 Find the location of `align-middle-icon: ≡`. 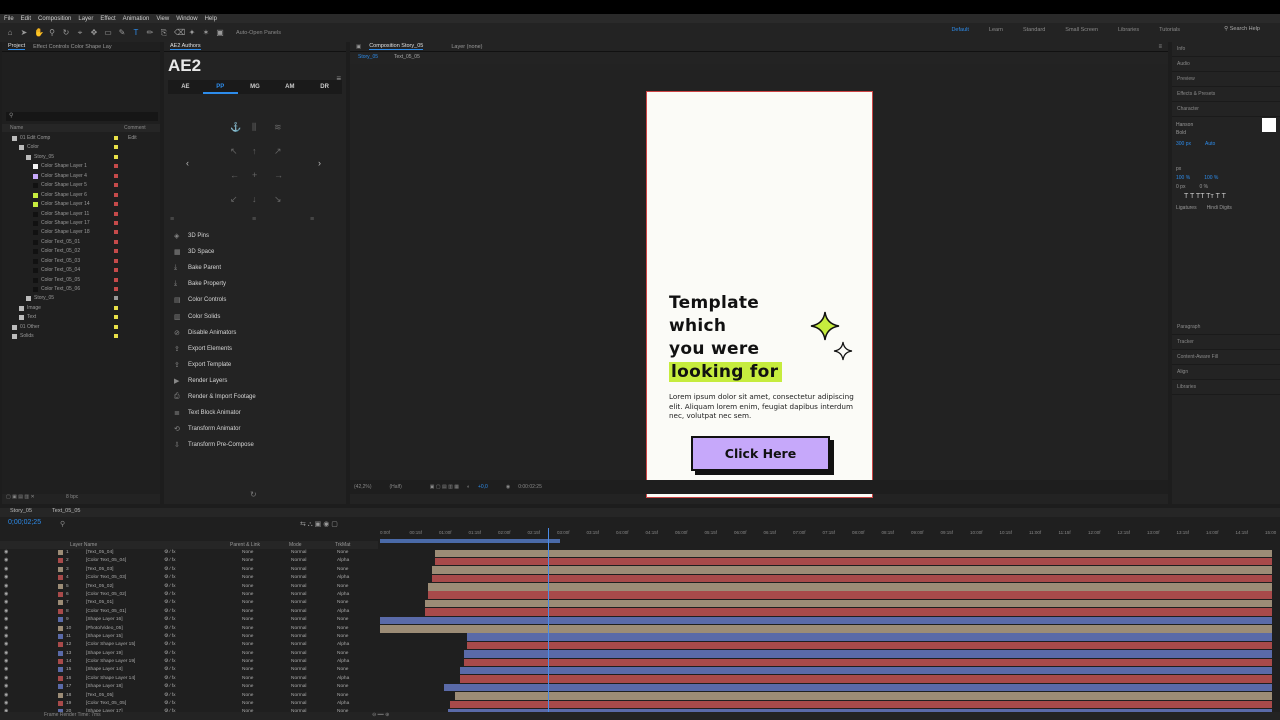

align-middle-icon: ≡ is located at coordinates (254, 219).